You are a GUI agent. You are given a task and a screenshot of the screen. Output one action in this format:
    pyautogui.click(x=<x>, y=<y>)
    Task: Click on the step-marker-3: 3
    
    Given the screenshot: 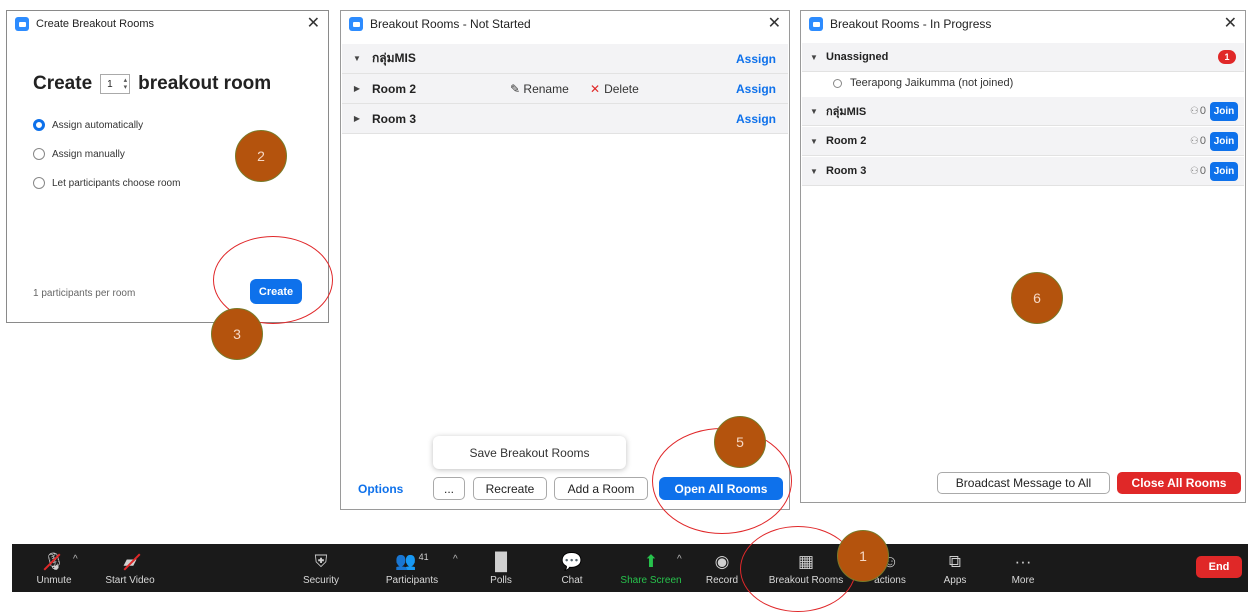 What is the action you would take?
    pyautogui.click(x=237, y=334)
    